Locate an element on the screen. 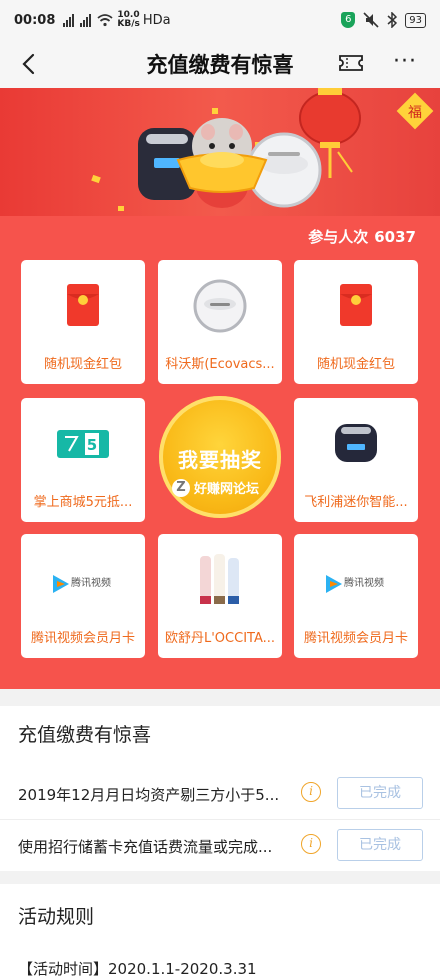  wifi-icon is located at coordinates (105, 20).